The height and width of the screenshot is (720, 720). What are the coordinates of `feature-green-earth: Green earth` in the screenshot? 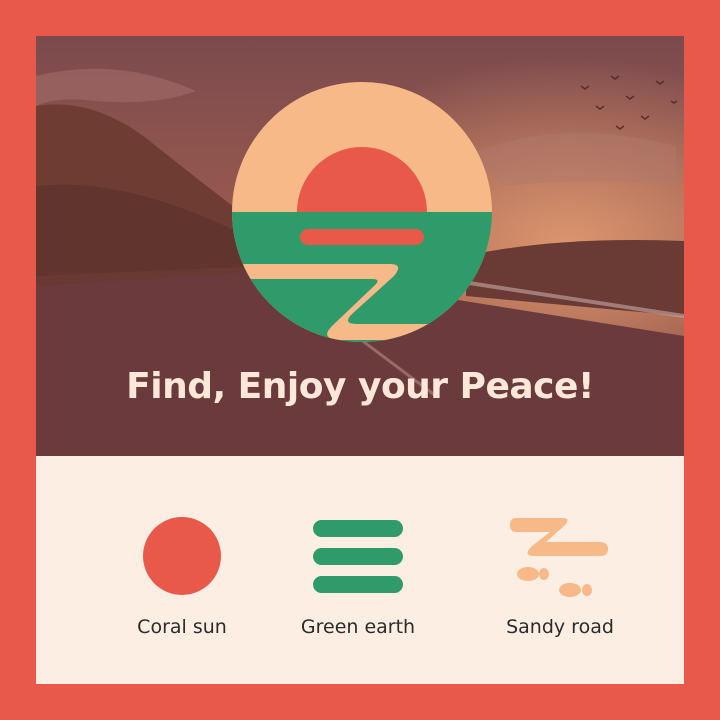 It's located at (358, 591).